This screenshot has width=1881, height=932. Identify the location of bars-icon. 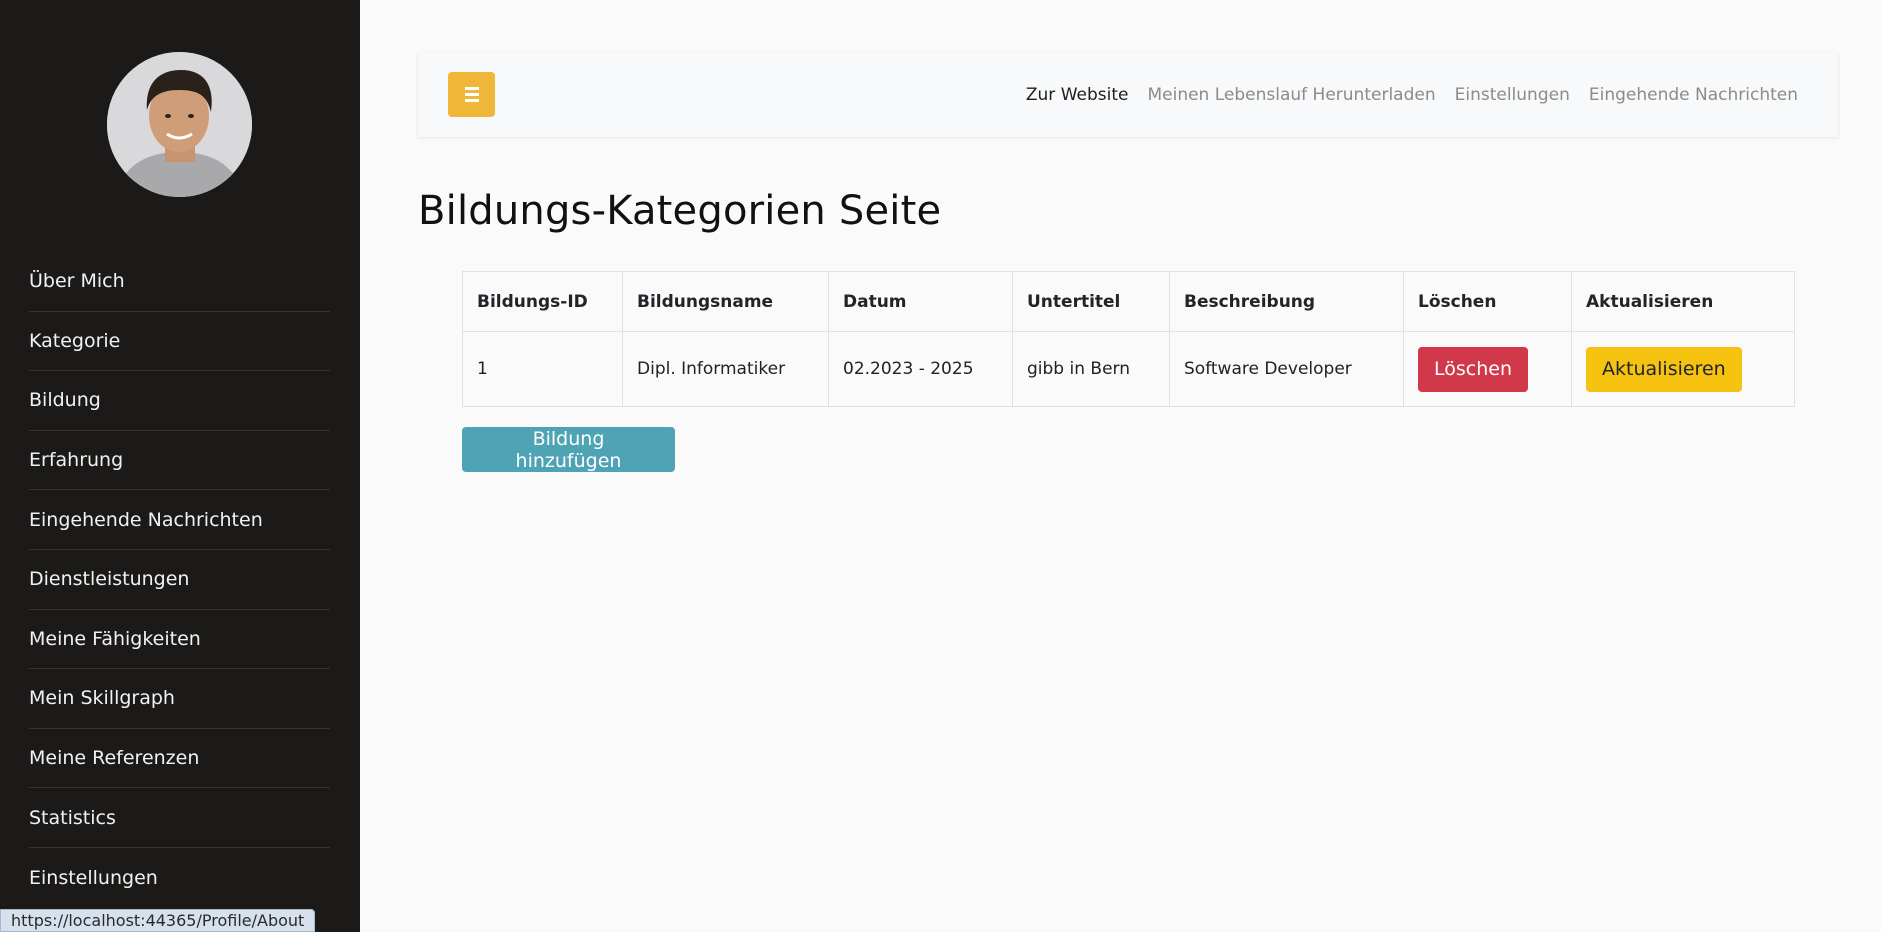
(471, 94).